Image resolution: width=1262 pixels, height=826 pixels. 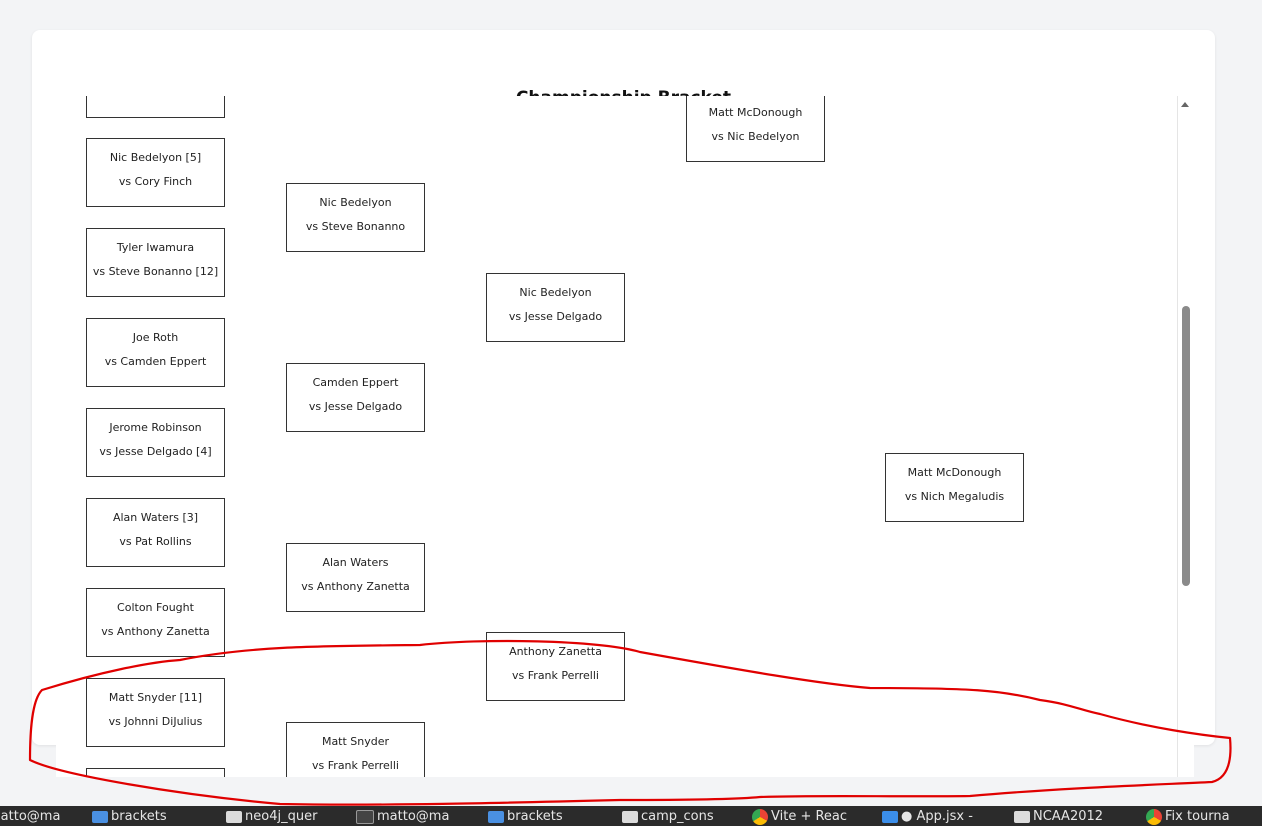 What do you see at coordinates (355, 741) in the screenshot?
I see `match-player: Matt Snyder` at bounding box center [355, 741].